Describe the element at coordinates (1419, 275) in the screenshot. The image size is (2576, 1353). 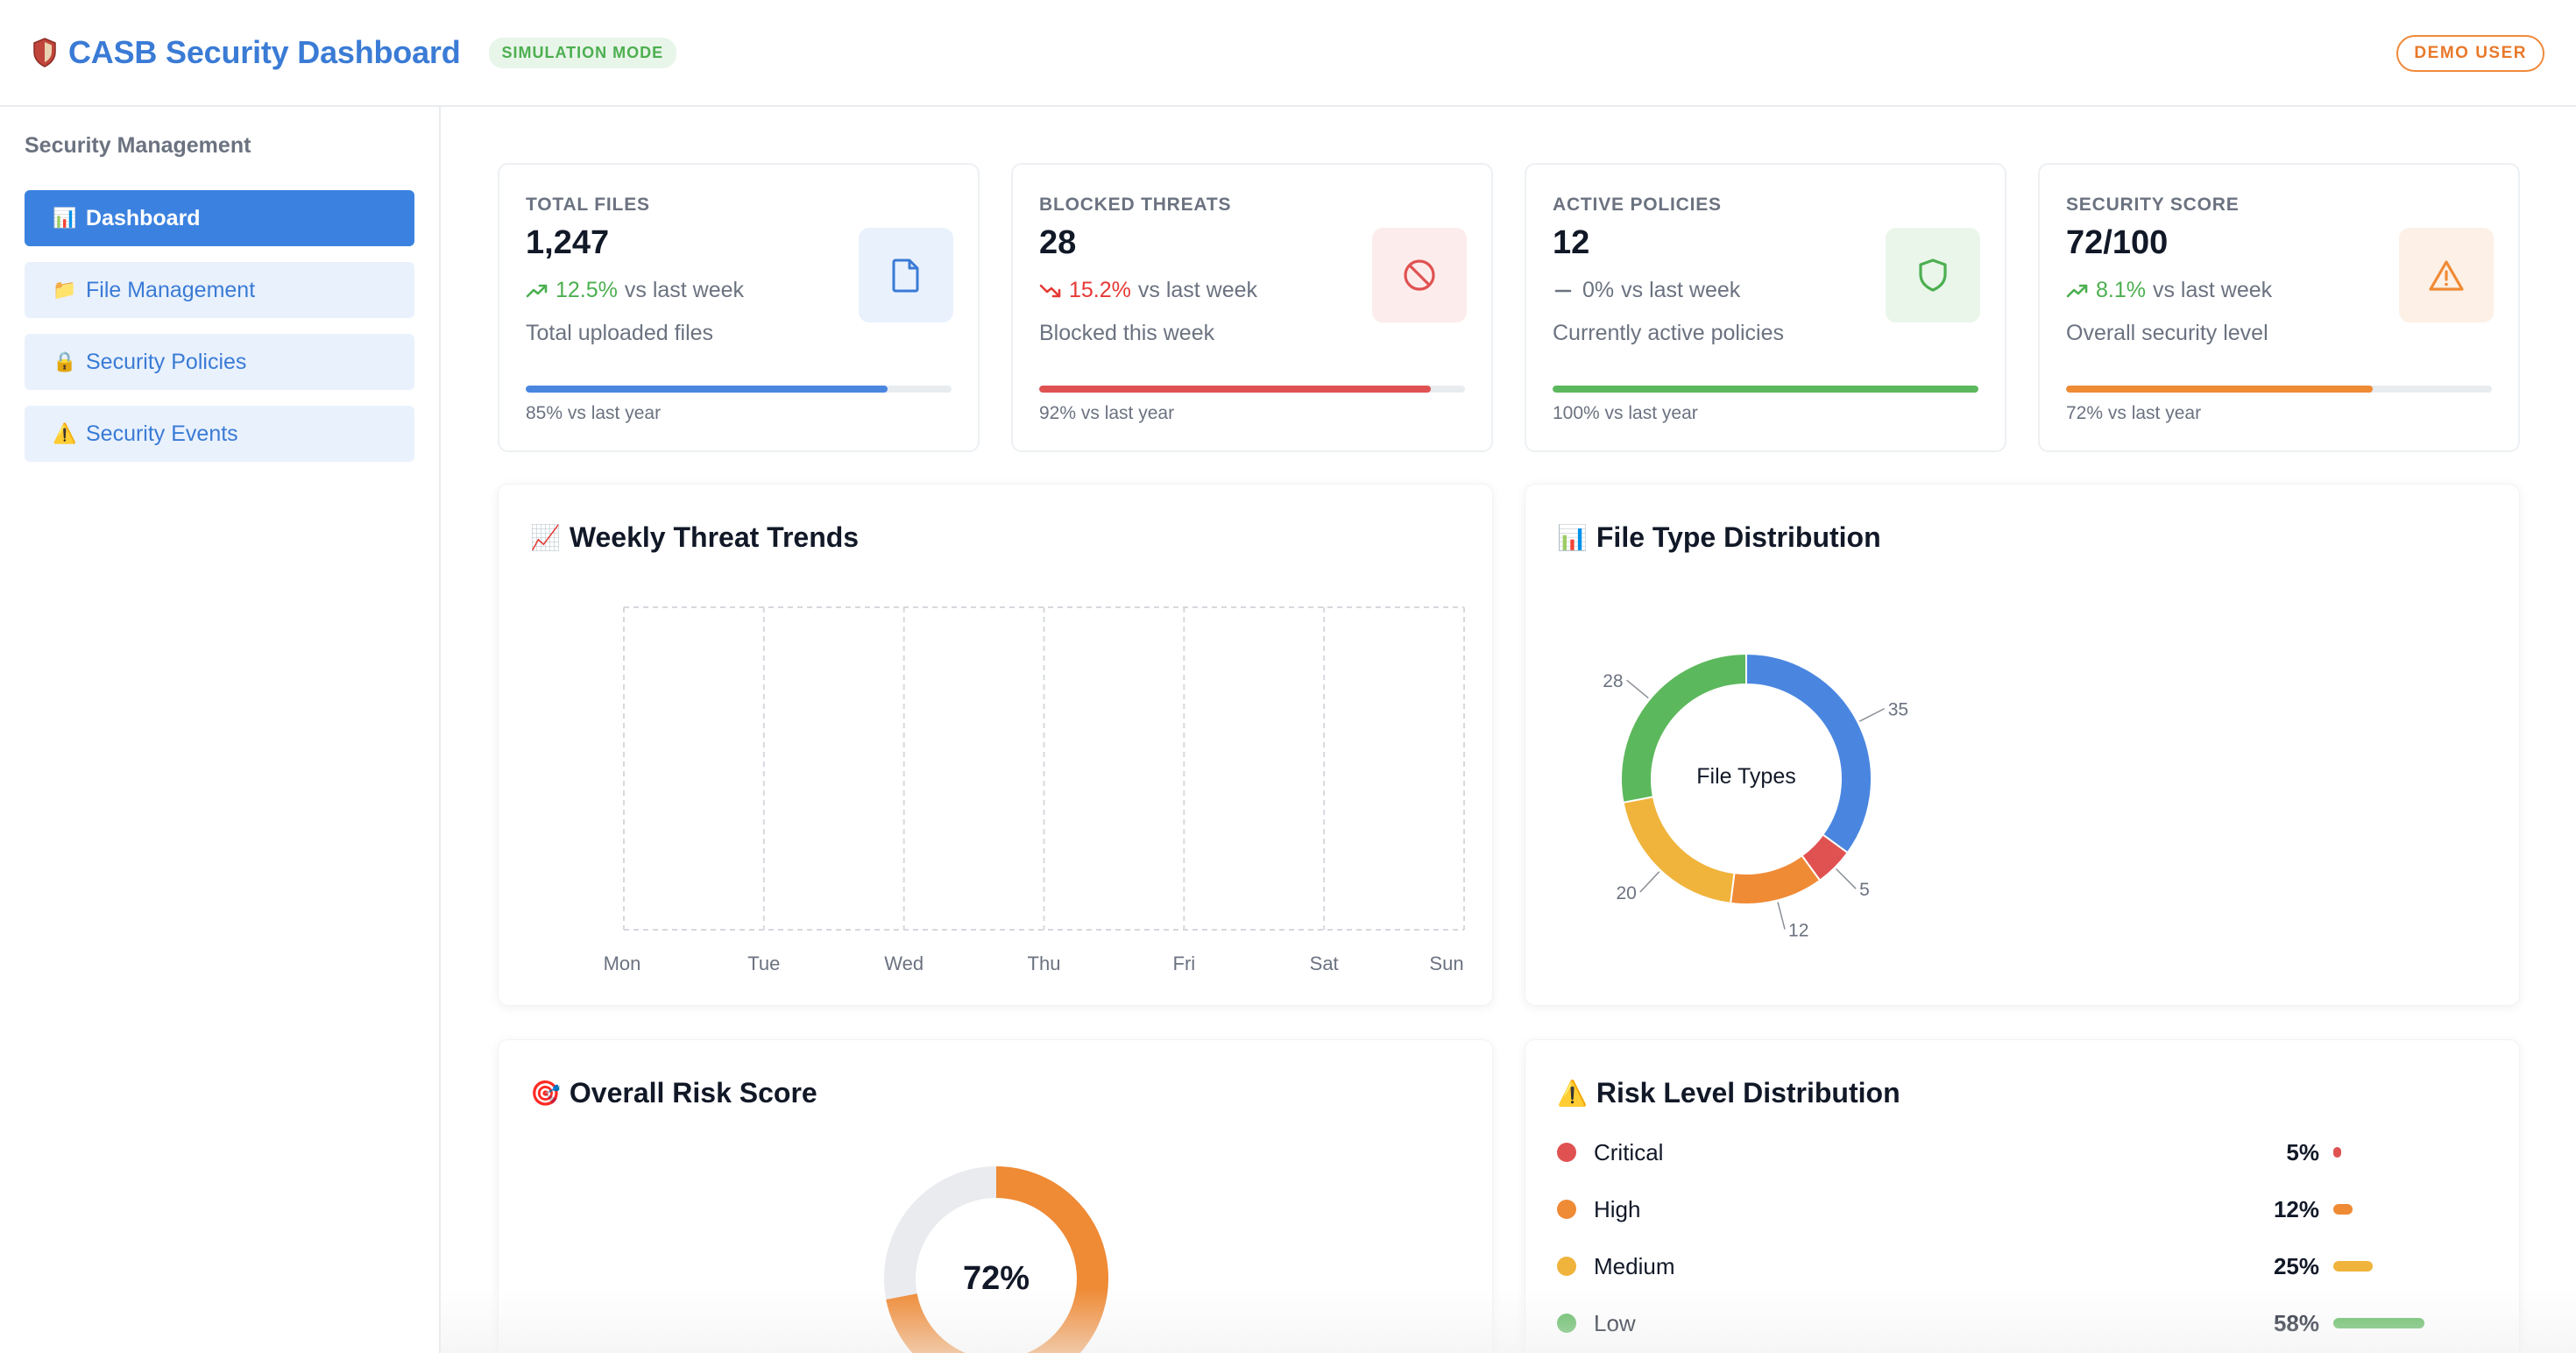
I see `block-icon` at that location.